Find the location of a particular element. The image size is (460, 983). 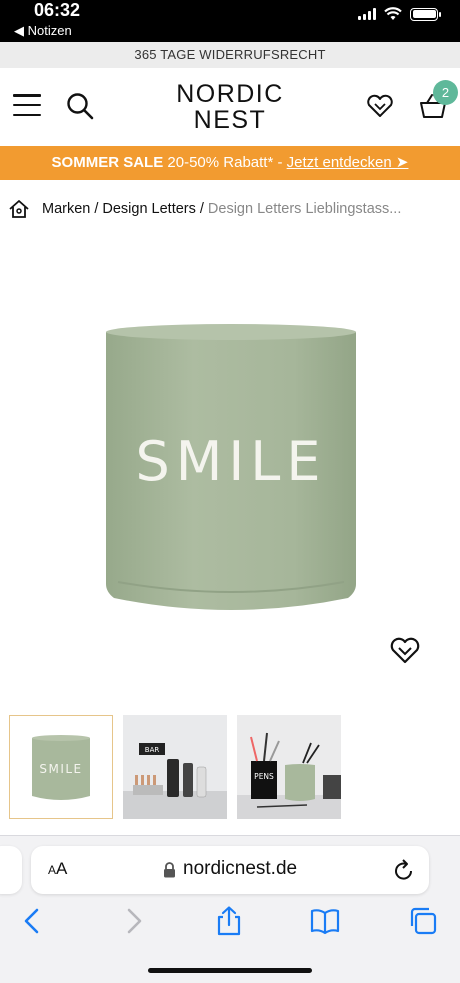

nordic-nest-logo: NORDIC NEST is located at coordinates (230, 107).